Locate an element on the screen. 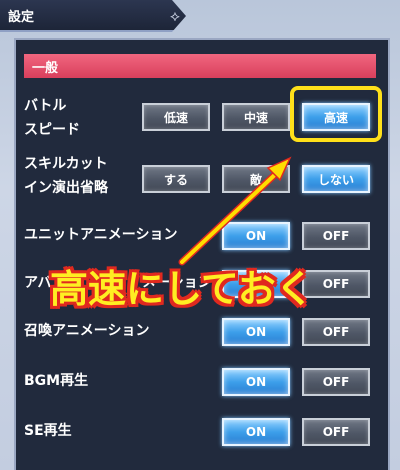  skill-cutin-enemy-button: 敵 is located at coordinates (256, 179).